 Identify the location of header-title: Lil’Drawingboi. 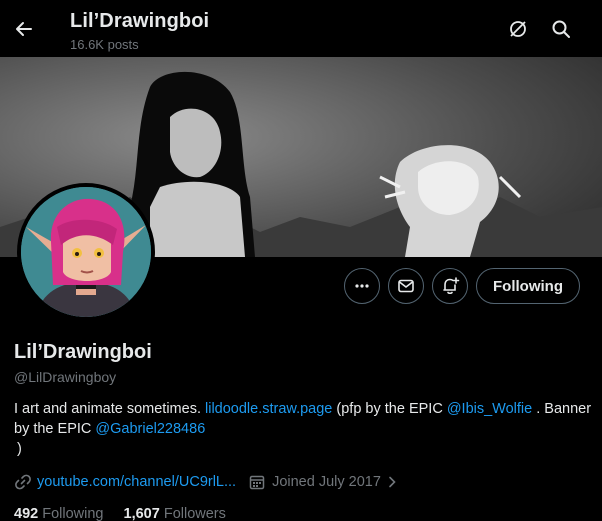
(140, 21).